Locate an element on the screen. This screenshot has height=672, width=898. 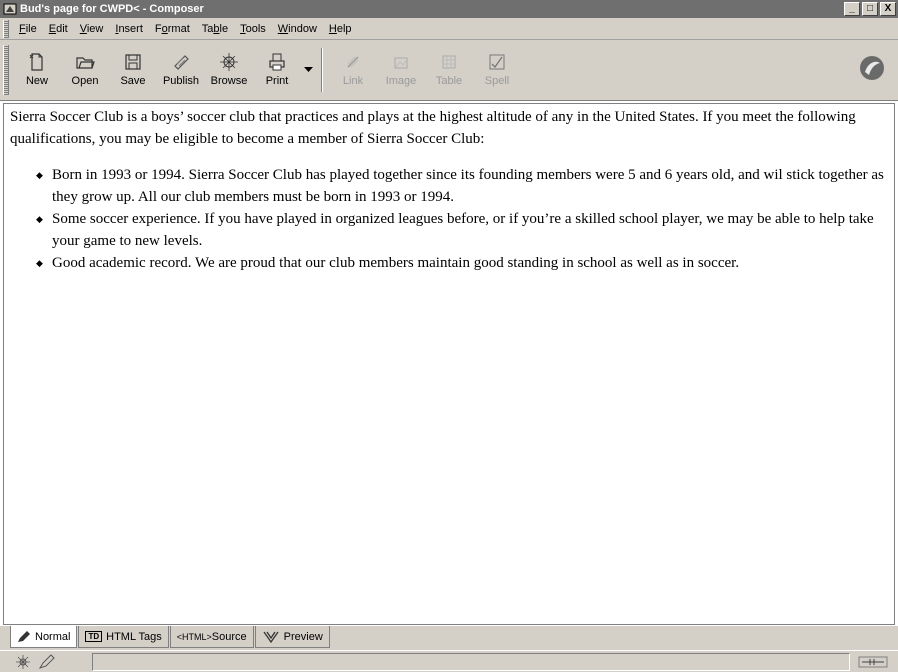
chevron-down-icon is located at coordinates (308, 69).